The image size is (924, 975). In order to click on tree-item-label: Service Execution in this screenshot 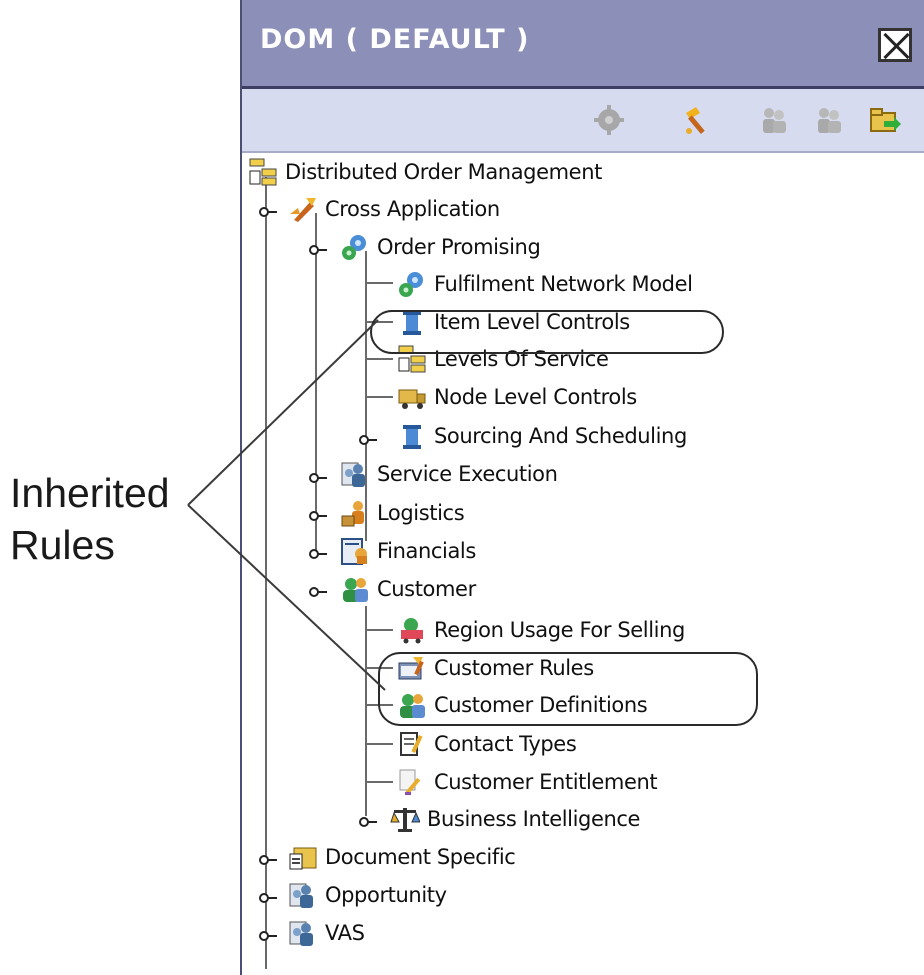, I will do `click(467, 474)`.